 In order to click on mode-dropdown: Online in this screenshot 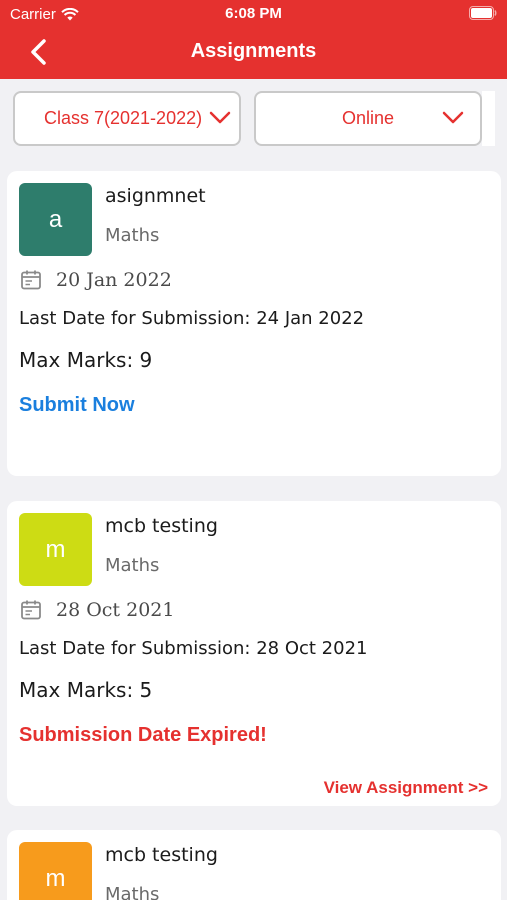, I will do `click(368, 118)`.